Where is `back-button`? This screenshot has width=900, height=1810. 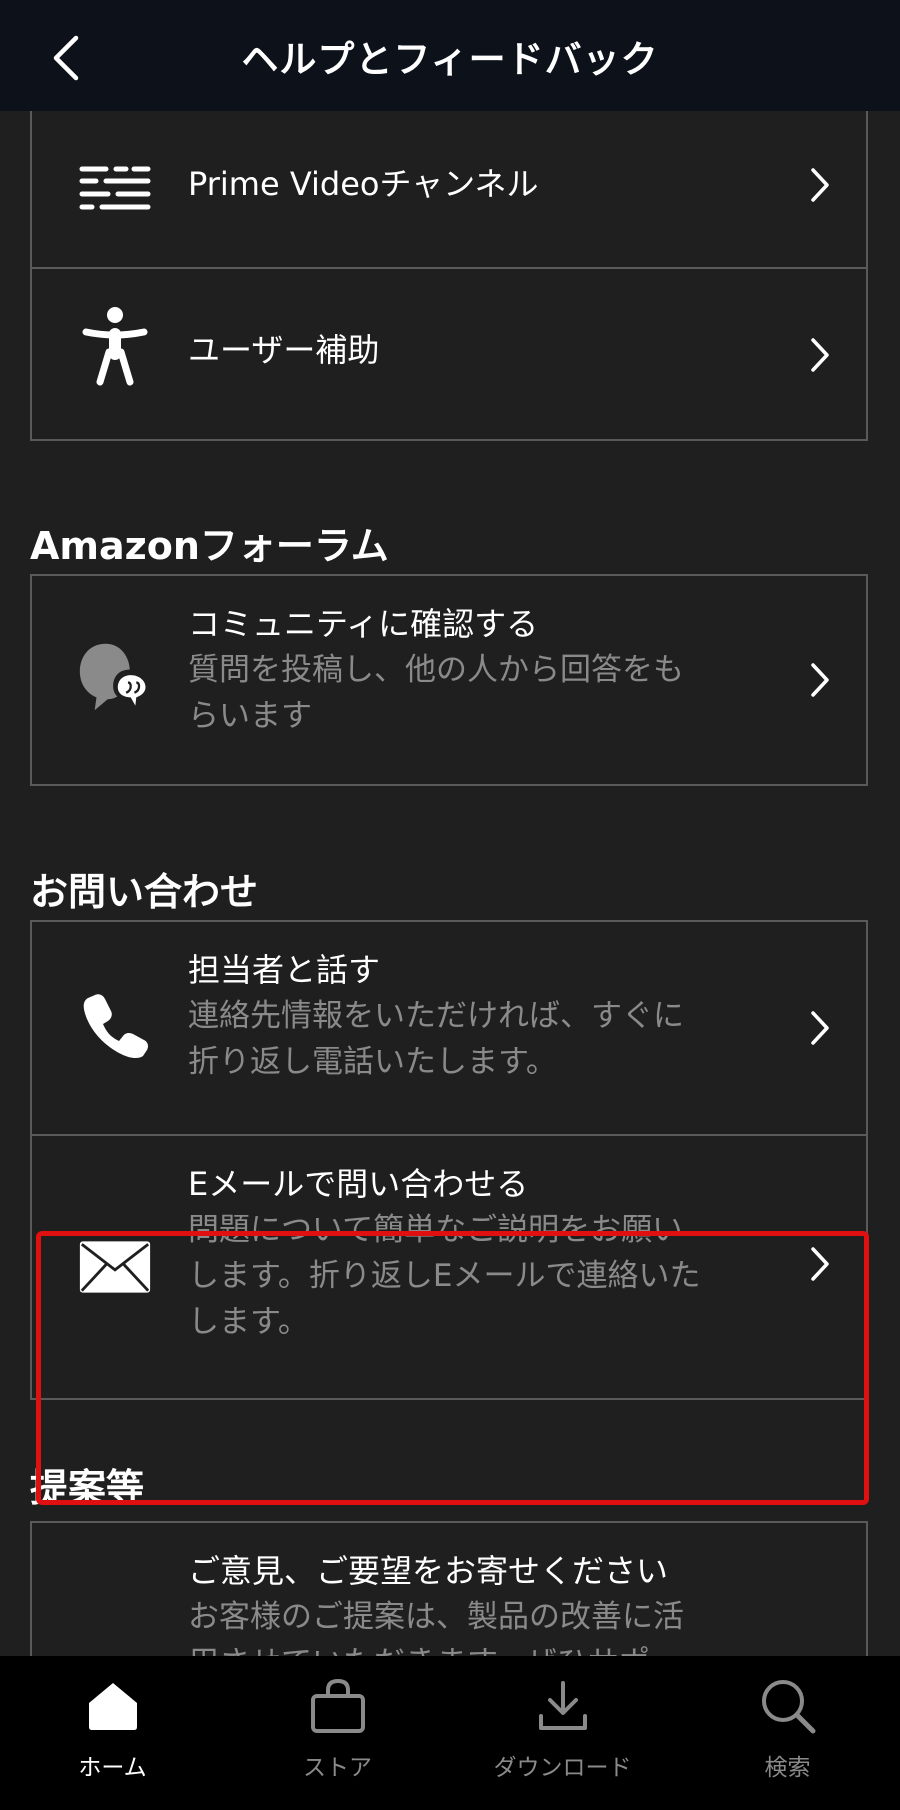
back-button is located at coordinates (66, 58).